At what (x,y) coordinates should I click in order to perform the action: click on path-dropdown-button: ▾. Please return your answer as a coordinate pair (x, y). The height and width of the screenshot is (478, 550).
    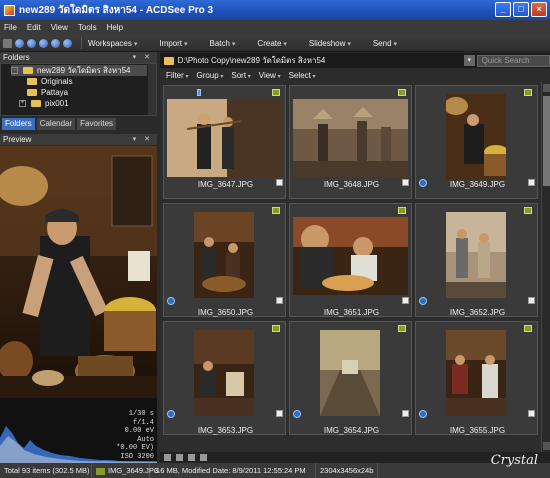
    Looking at the image, I should click on (469, 60).